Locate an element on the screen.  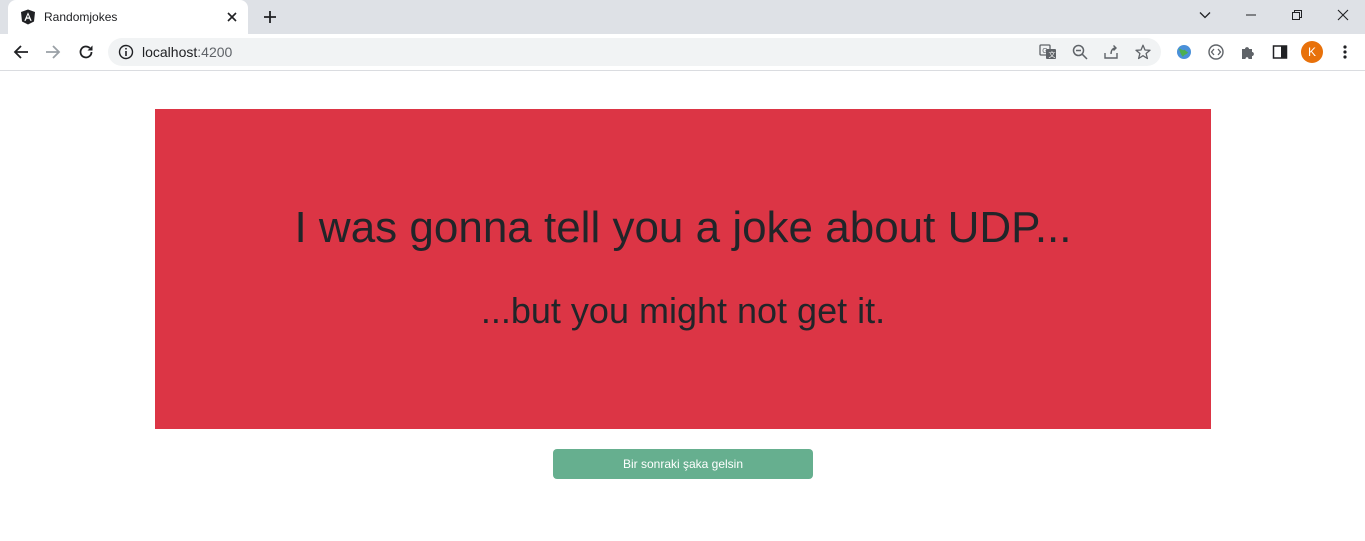
browser-toolbar: localhost:4200 G 文 is located at coordinates (682, 52).